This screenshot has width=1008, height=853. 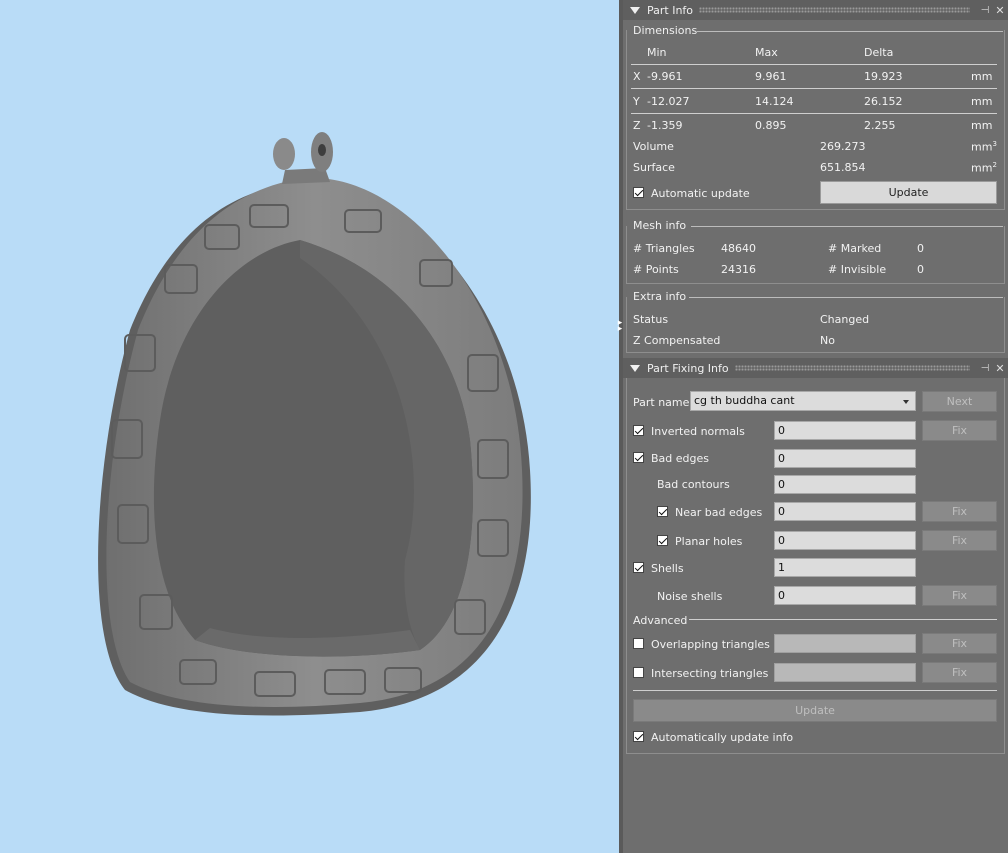 I want to click on near-bad-edges-checkbox, so click(x=662, y=511).